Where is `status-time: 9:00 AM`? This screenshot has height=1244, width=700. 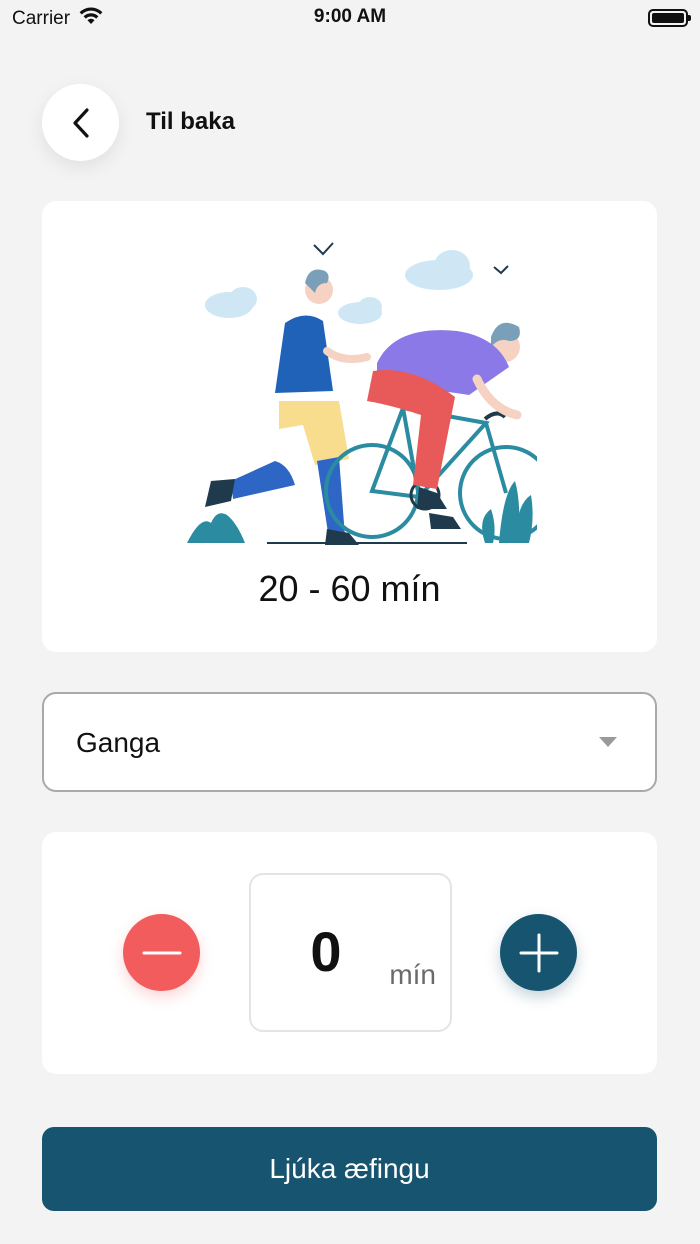
status-time: 9:00 AM is located at coordinates (350, 16).